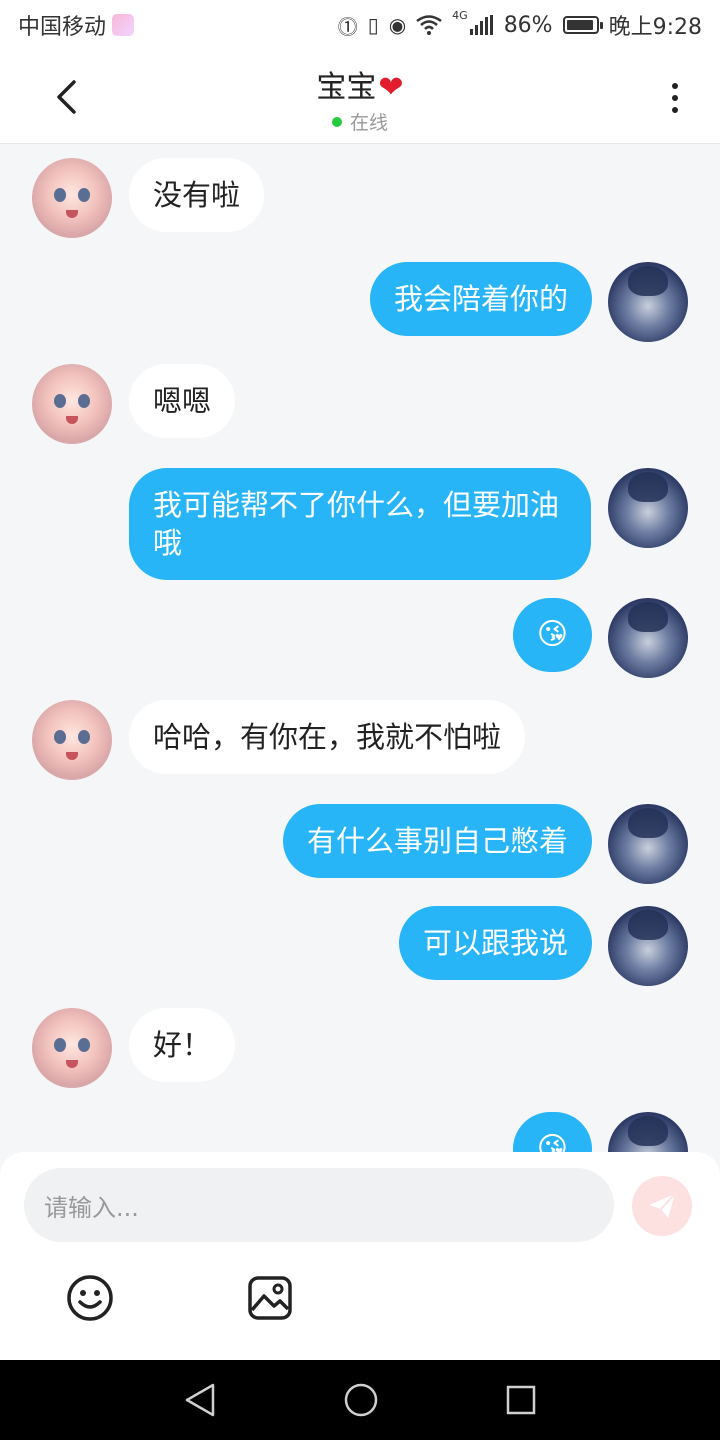 The height and width of the screenshot is (1440, 720). What do you see at coordinates (460, 15) in the screenshot?
I see `network-type: 4G` at bounding box center [460, 15].